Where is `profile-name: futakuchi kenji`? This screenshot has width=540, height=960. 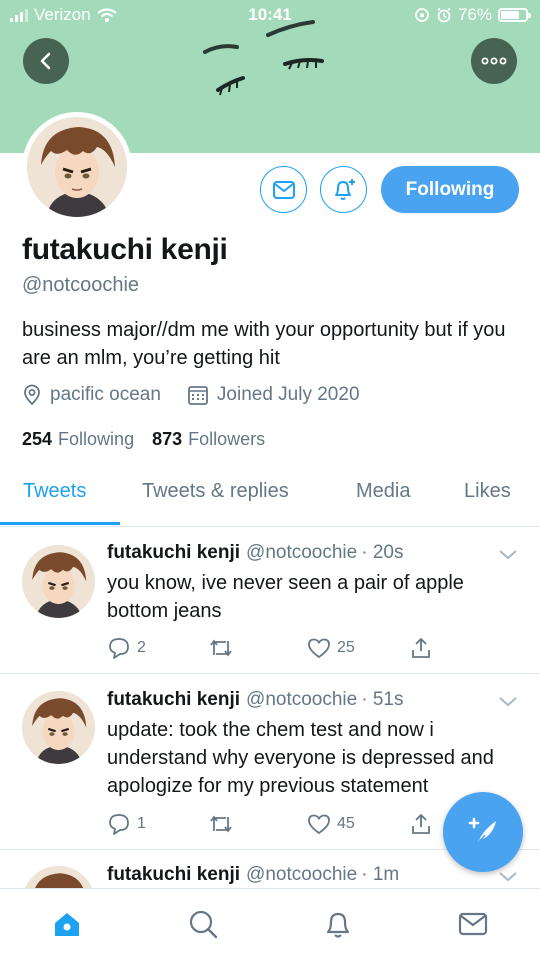
profile-name: futakuchi kenji is located at coordinates (125, 249).